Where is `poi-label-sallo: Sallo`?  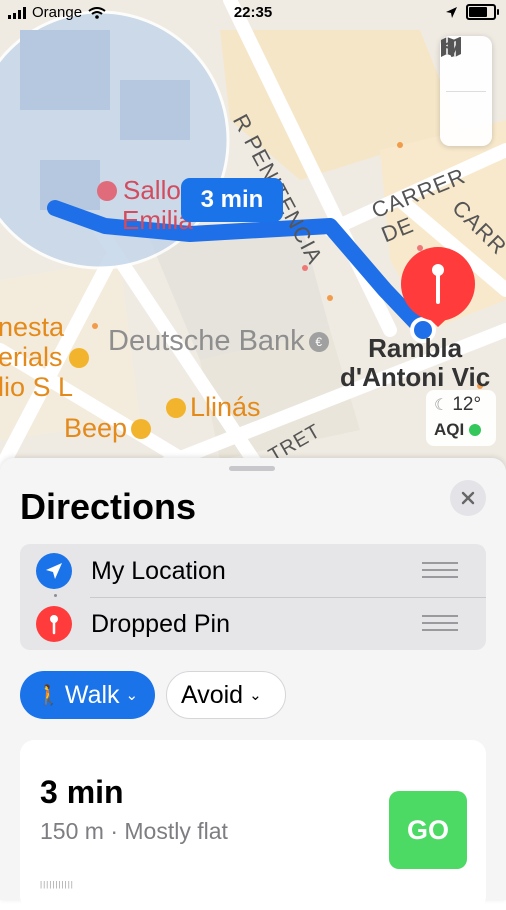
poi-label-sallo: Sallo is located at coordinates (139, 190).